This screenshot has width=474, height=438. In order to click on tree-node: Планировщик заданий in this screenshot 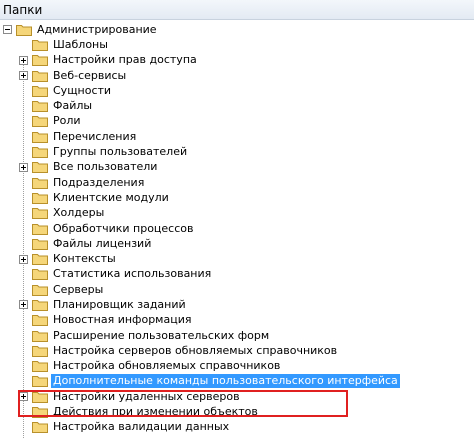, I will do `click(246, 304)`.